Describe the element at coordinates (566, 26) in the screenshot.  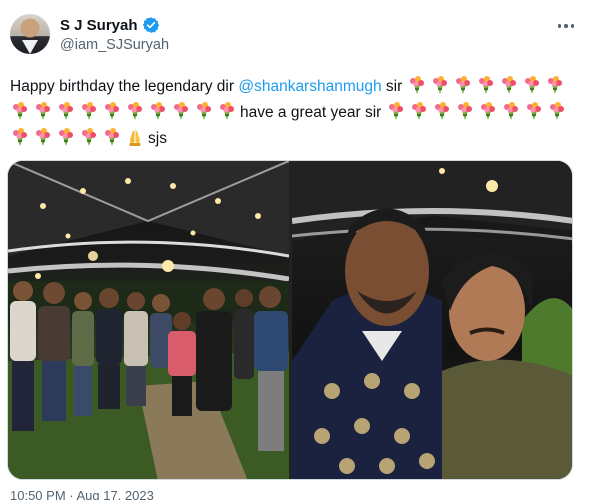
I see `more-options-icon` at that location.